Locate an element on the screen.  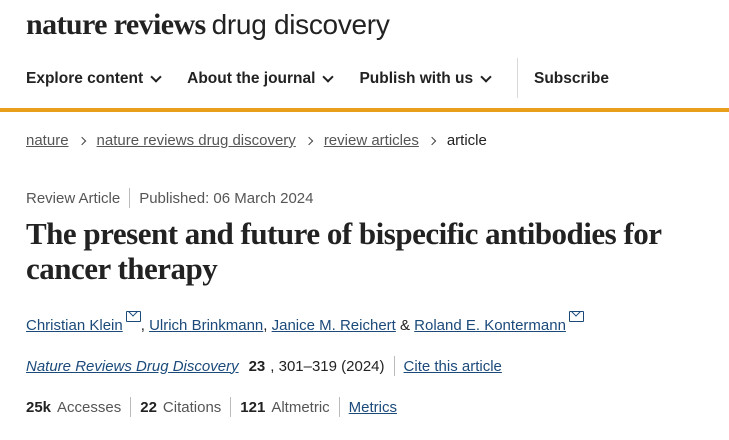
metrics-link: Metrics is located at coordinates (373, 407).